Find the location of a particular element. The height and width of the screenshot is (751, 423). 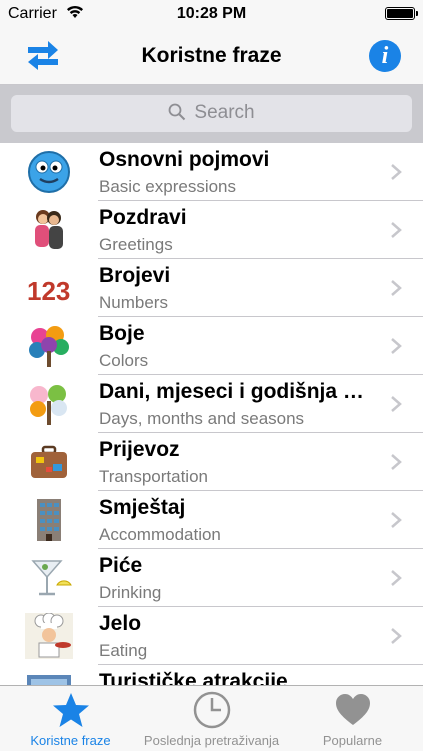

search-input: Search is located at coordinates (211, 113).